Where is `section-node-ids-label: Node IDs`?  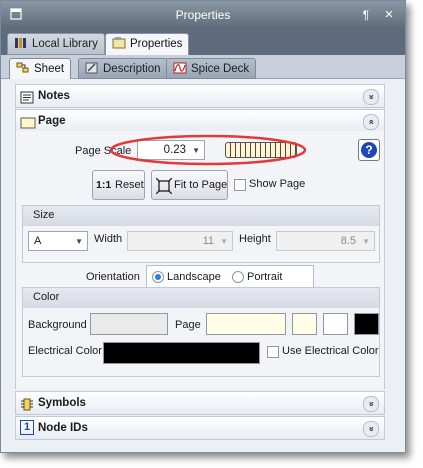 section-node-ids-label: Node IDs is located at coordinates (63, 428).